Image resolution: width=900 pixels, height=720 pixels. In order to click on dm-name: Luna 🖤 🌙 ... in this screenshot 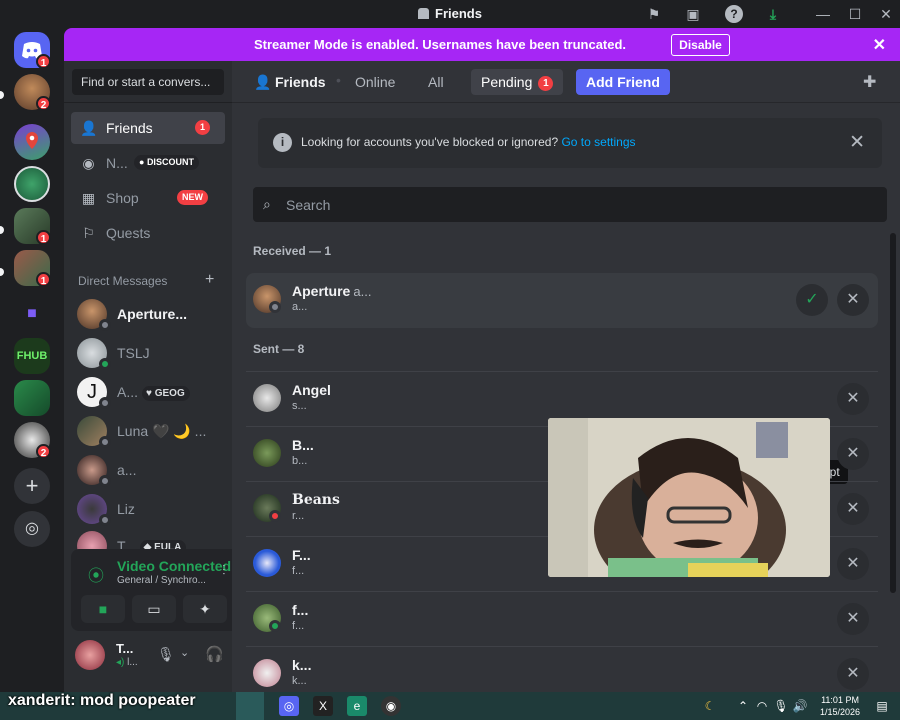, I will do `click(162, 431)`.